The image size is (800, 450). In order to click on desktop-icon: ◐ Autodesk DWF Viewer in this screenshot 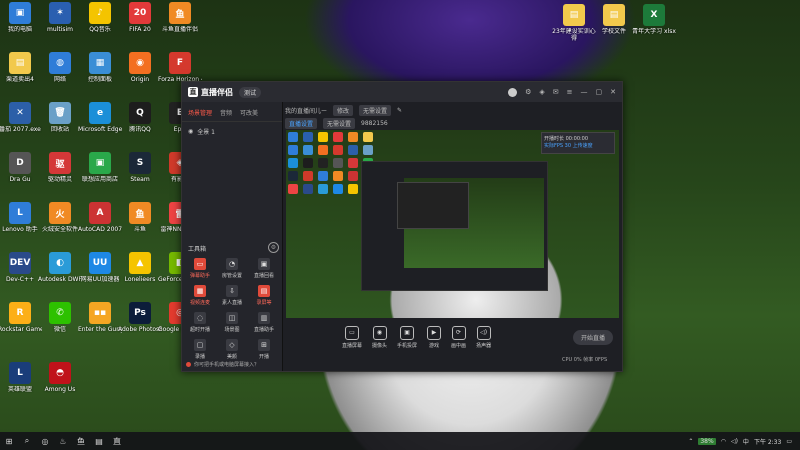, I will do `click(60, 267)`.